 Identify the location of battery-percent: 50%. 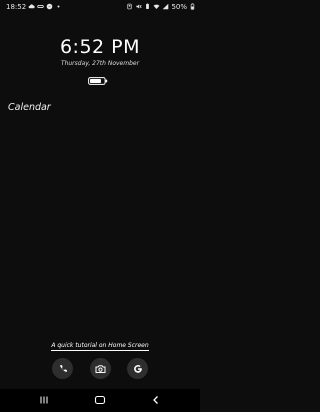
(179, 6).